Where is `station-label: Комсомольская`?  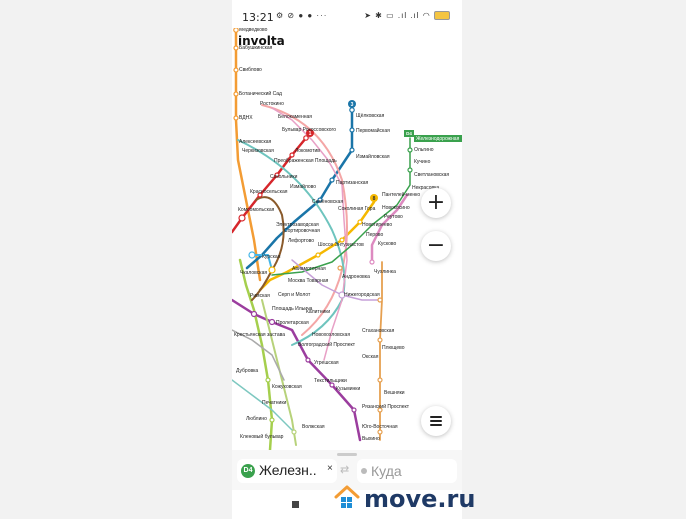 station-label: Комсомольская is located at coordinates (256, 210).